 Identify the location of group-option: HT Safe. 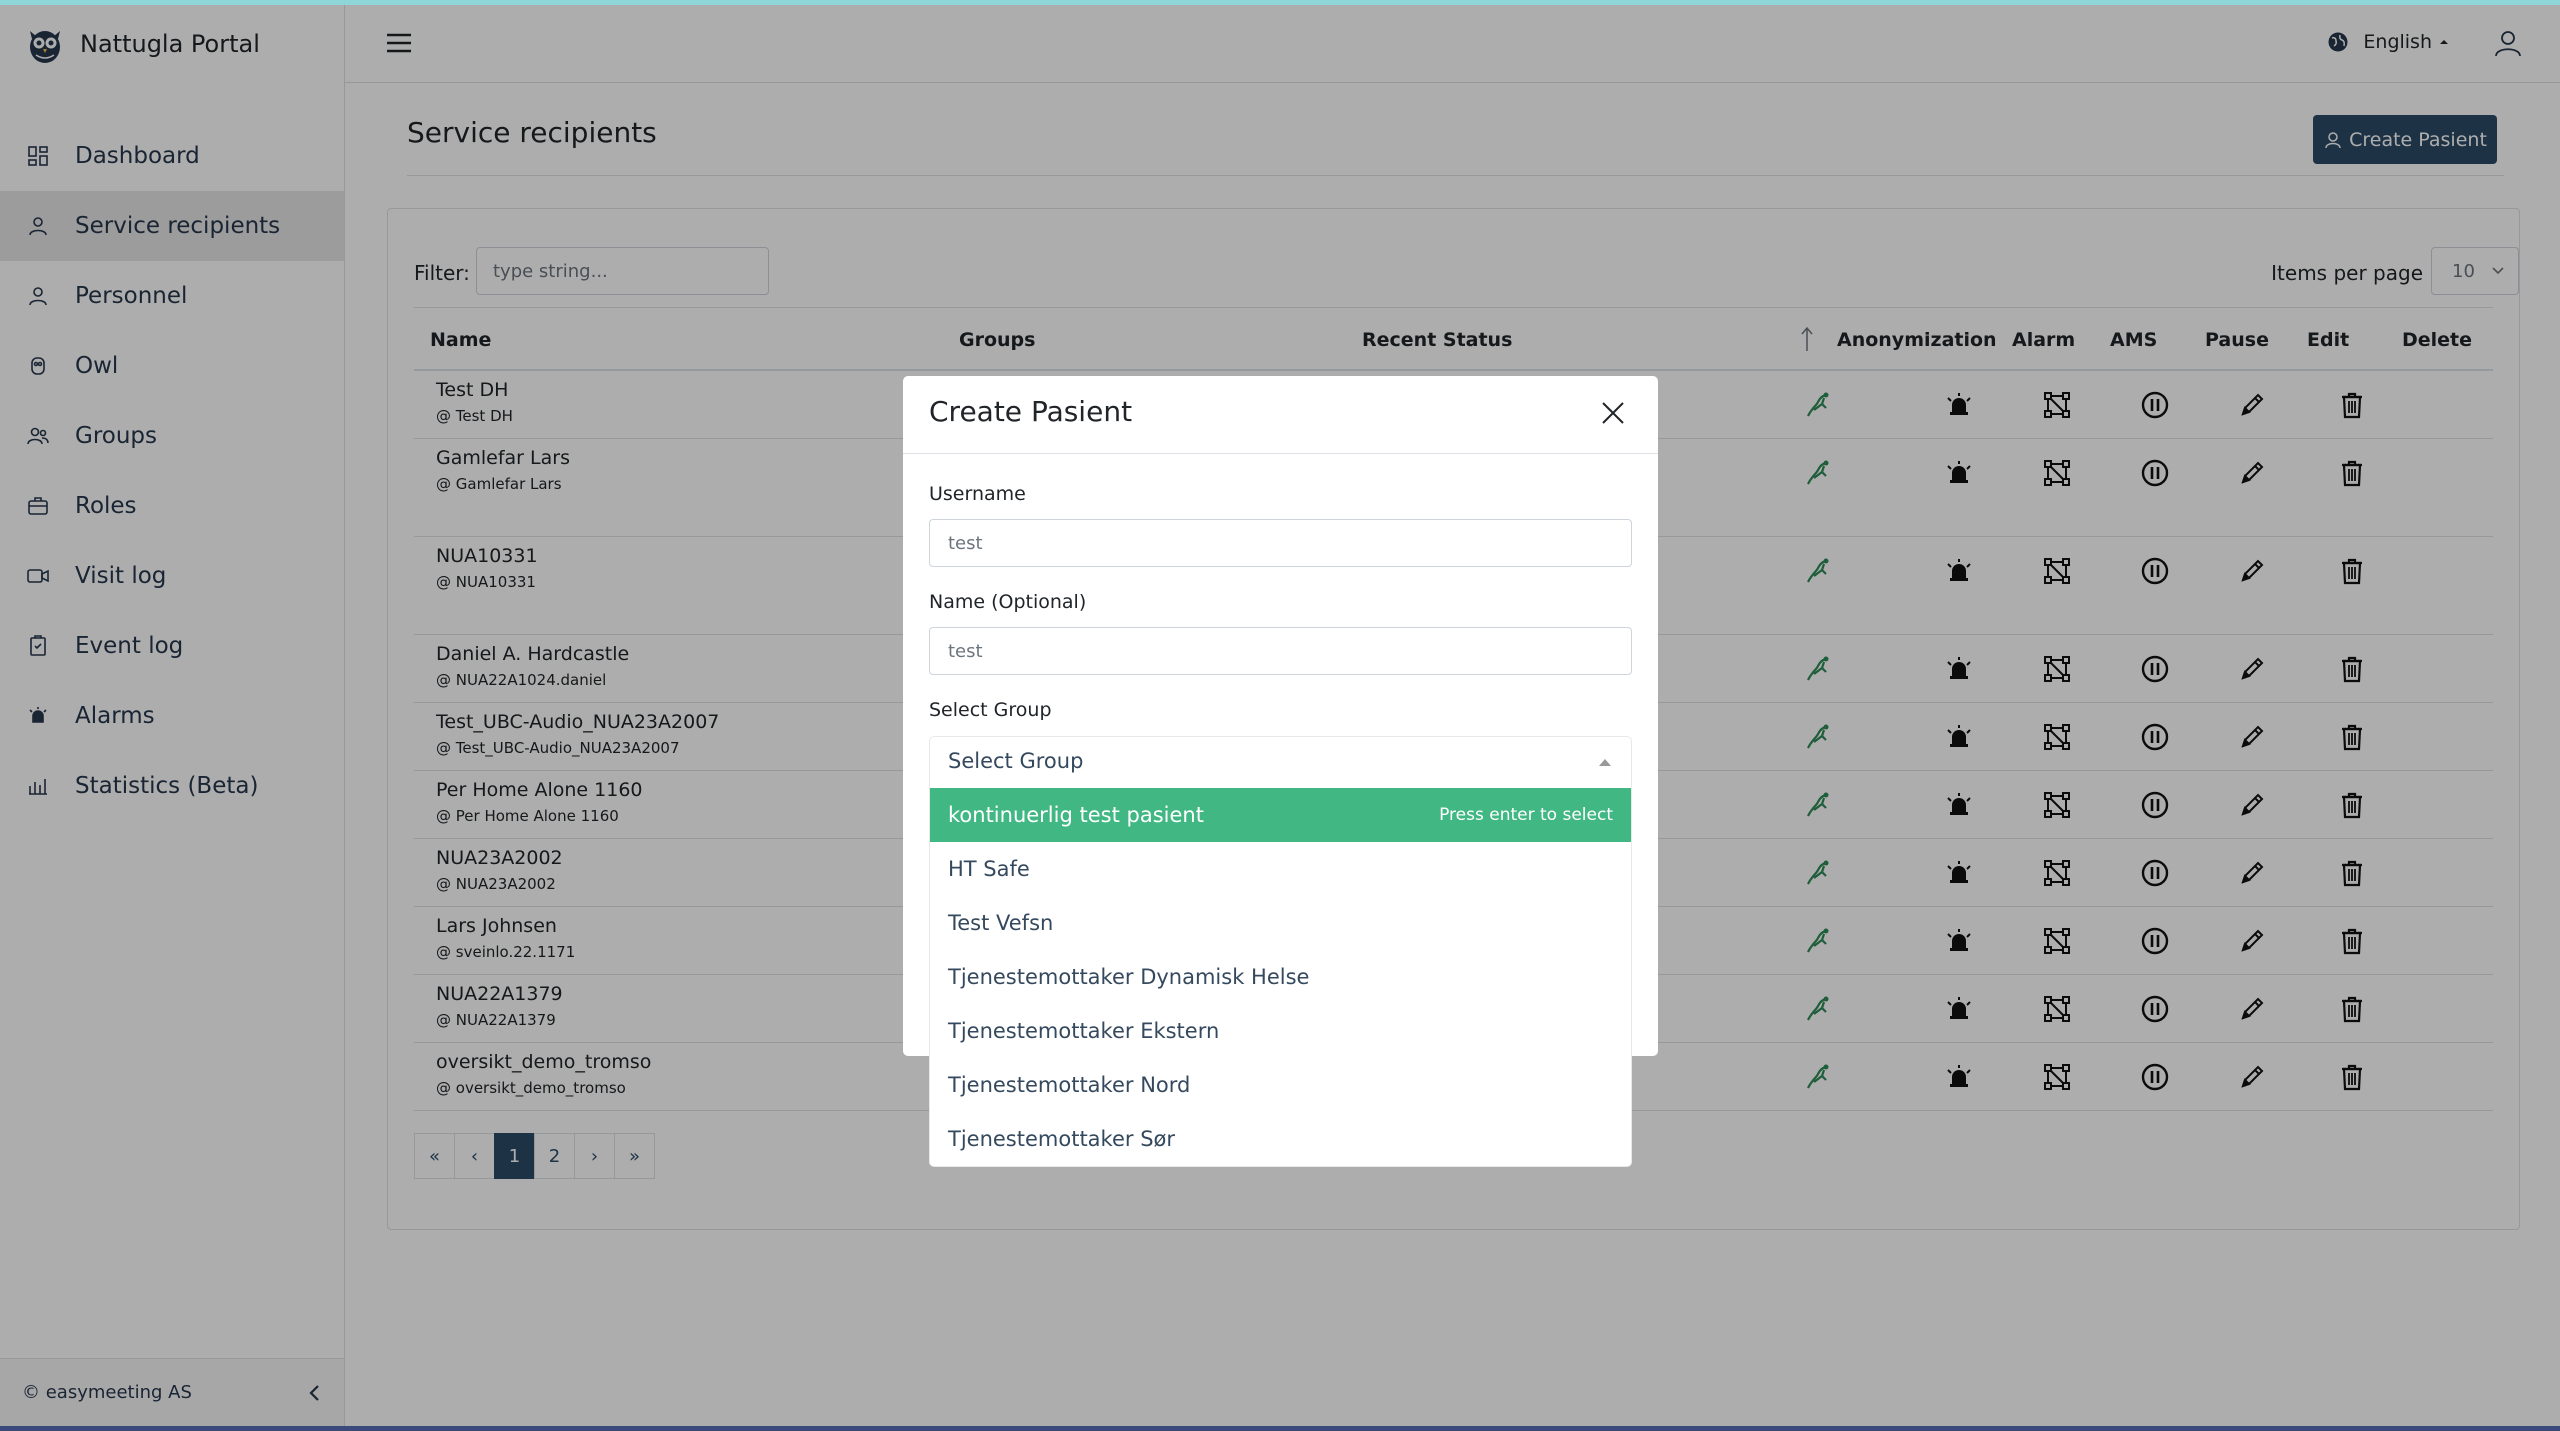
(1280, 869).